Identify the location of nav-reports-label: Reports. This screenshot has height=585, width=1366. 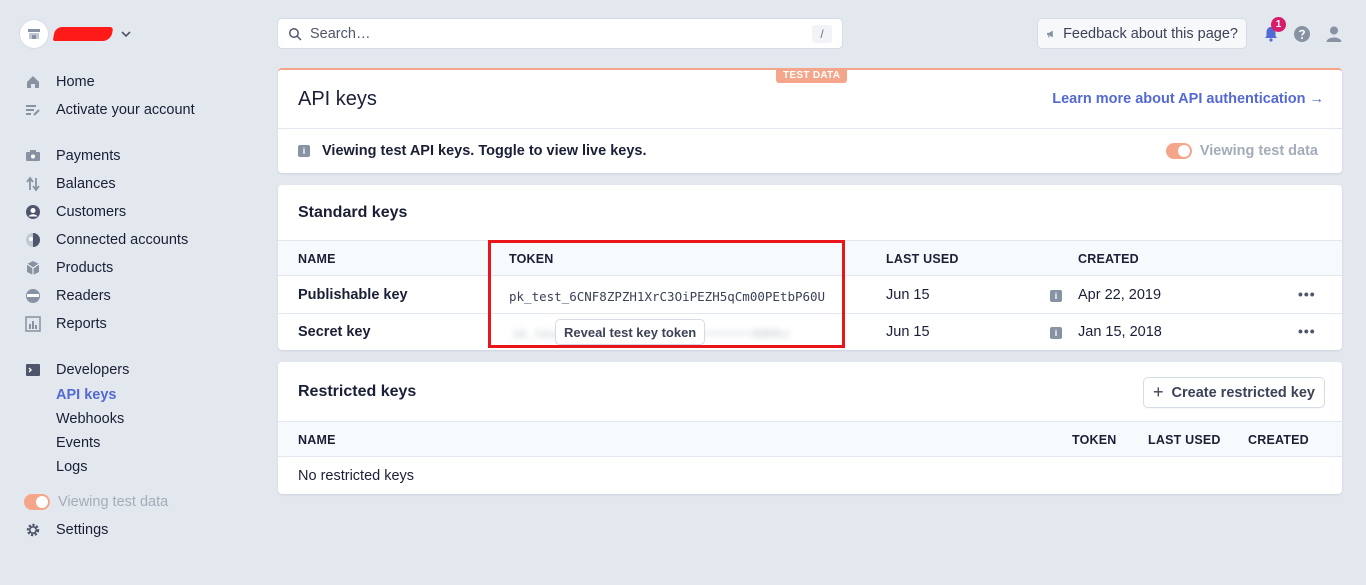
(81, 324).